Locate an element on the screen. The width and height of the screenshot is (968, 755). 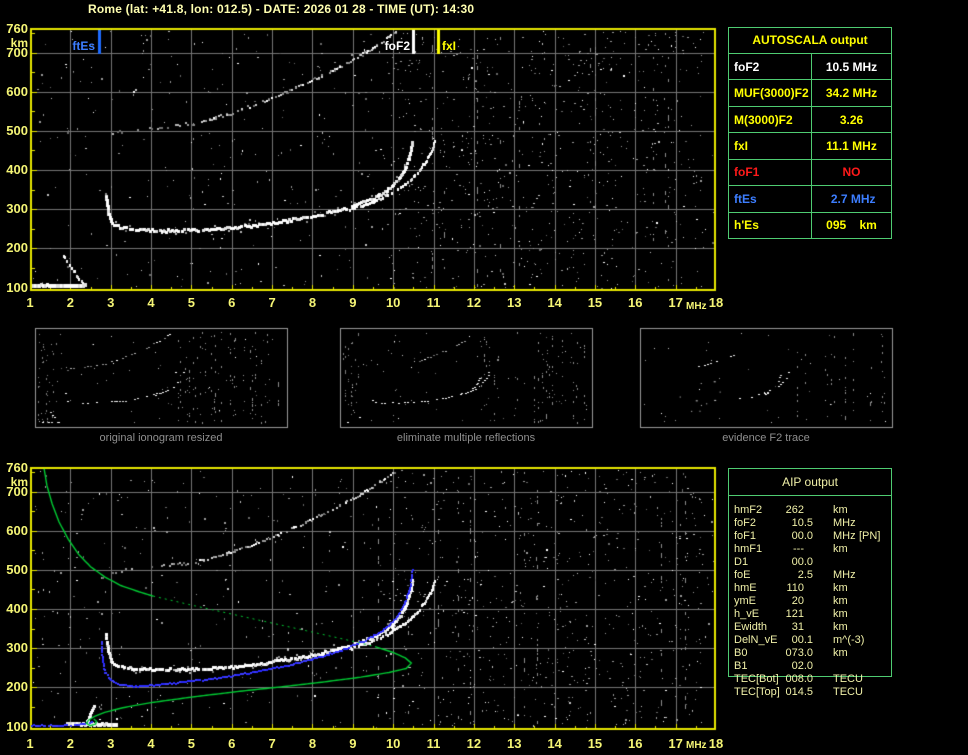
aip-row: foF1 00.0 MHz [PN] is located at coordinates (810, 536).